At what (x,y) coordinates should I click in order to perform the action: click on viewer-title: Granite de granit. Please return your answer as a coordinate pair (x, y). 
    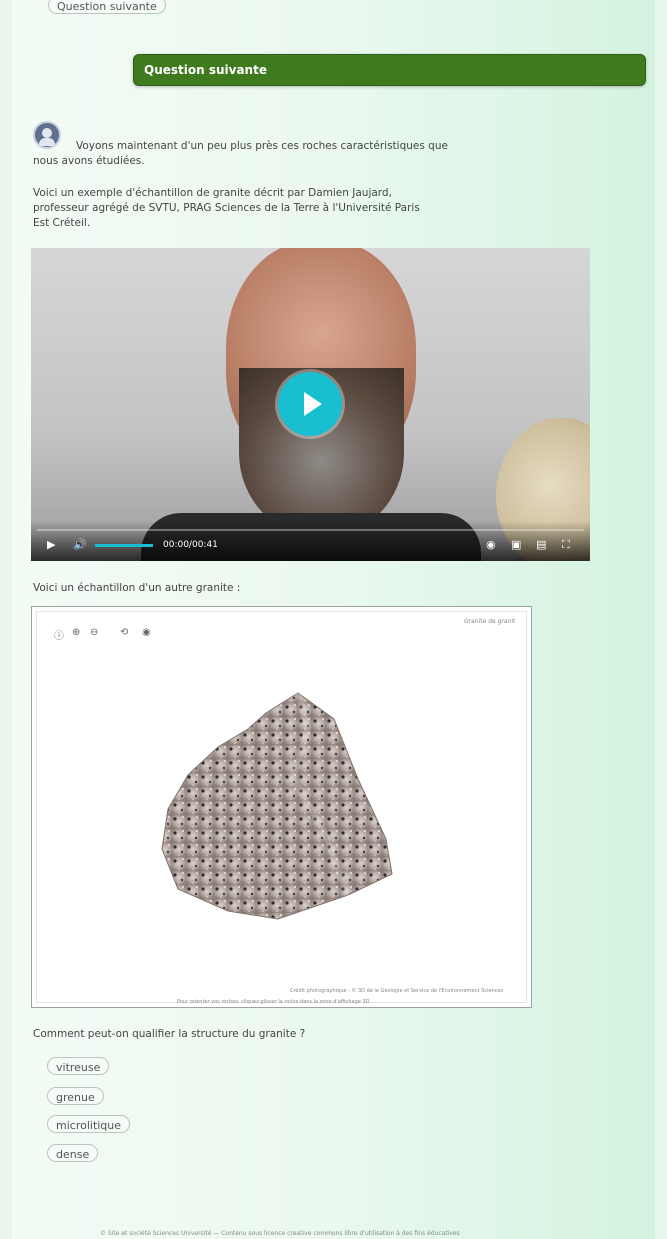
    Looking at the image, I should click on (490, 621).